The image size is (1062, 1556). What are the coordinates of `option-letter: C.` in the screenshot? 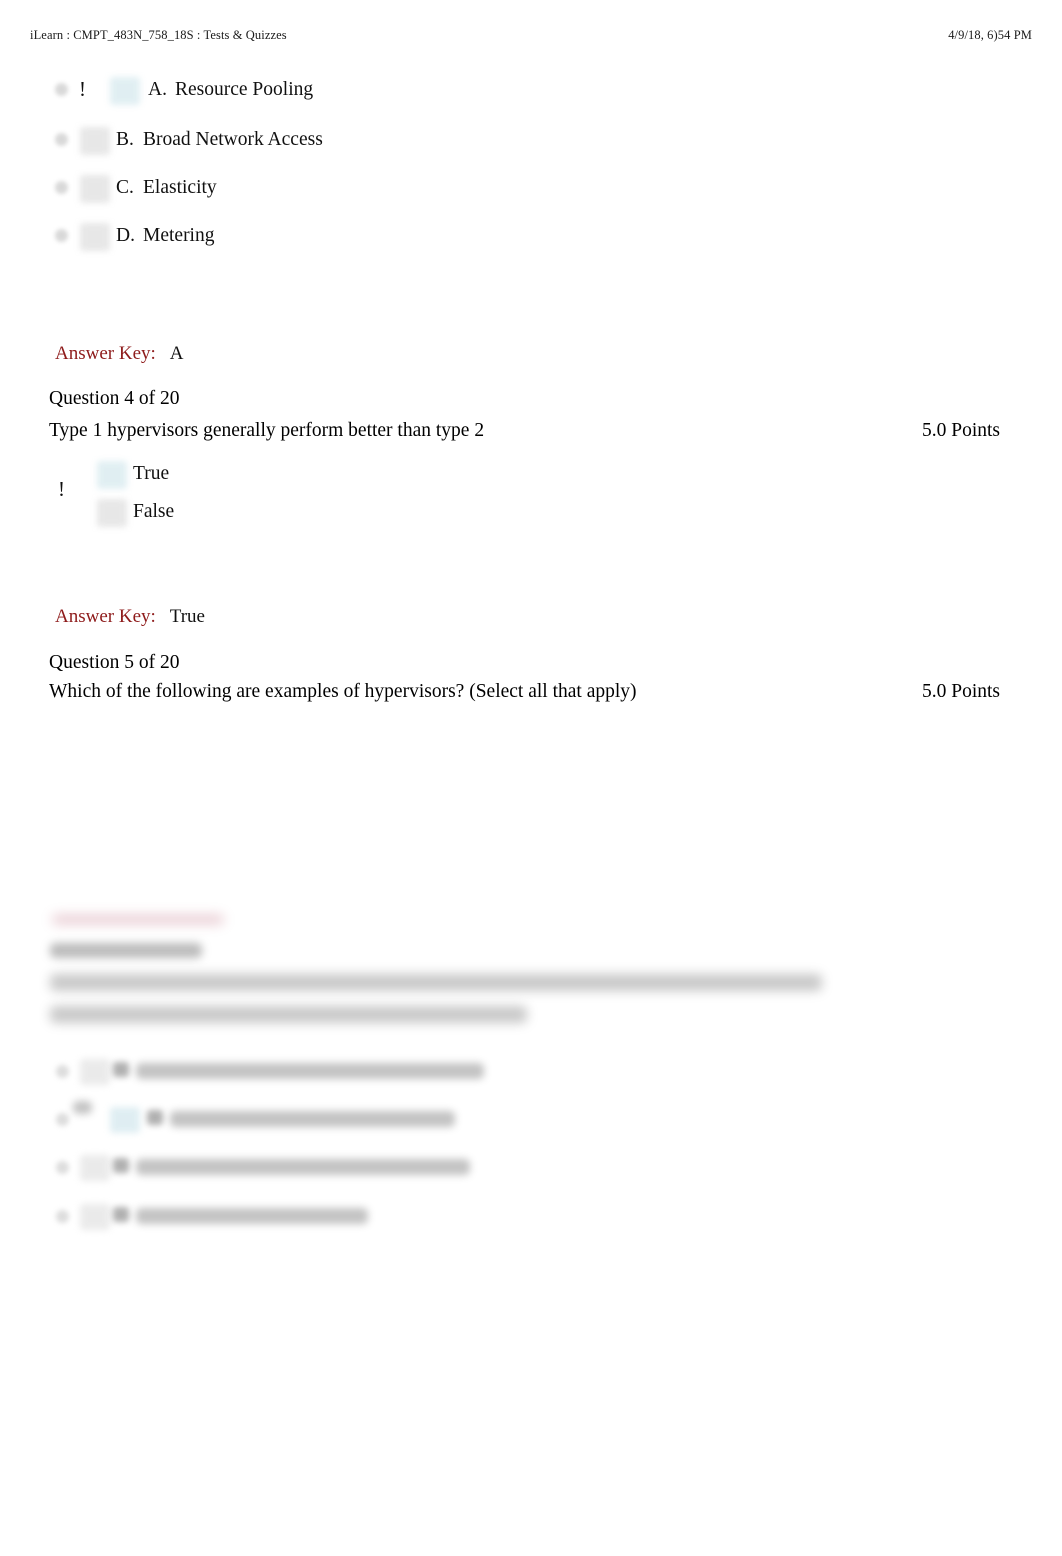 It's located at (125, 187).